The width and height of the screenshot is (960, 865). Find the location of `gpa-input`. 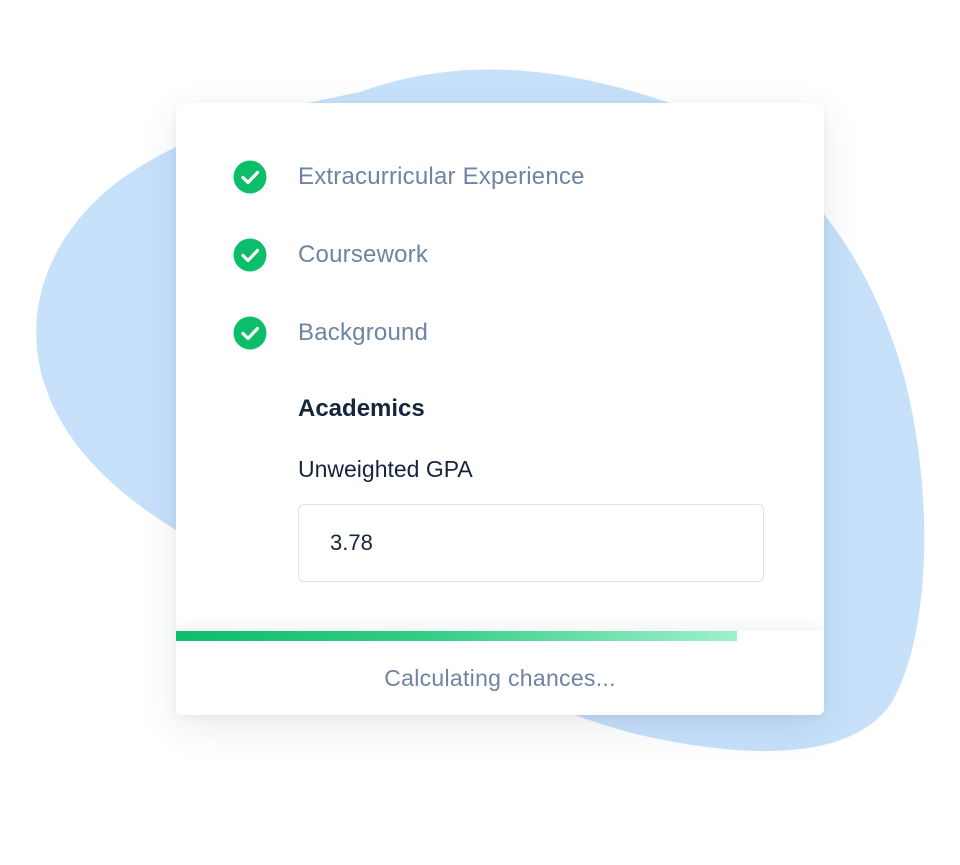

gpa-input is located at coordinates (531, 543).